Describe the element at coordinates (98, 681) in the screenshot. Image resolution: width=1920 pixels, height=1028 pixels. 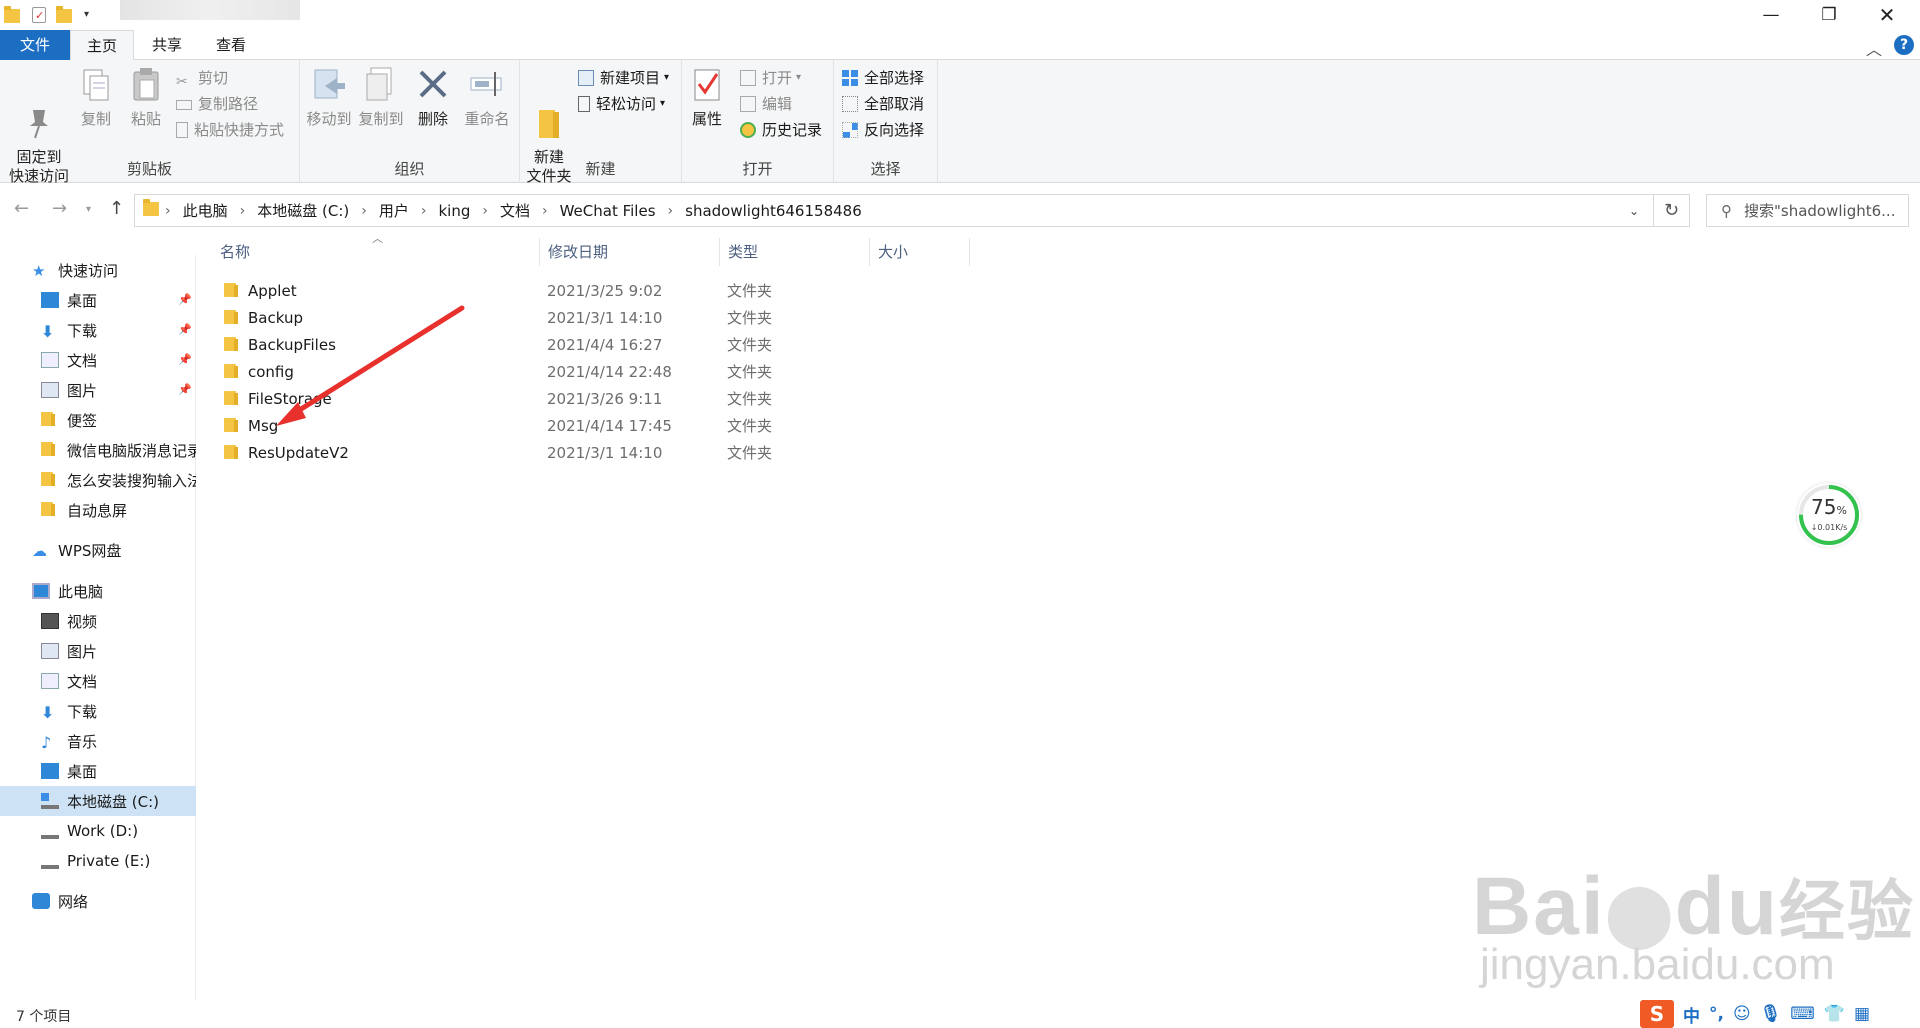
I see `sidebar-item-pc-documents: 文档` at that location.